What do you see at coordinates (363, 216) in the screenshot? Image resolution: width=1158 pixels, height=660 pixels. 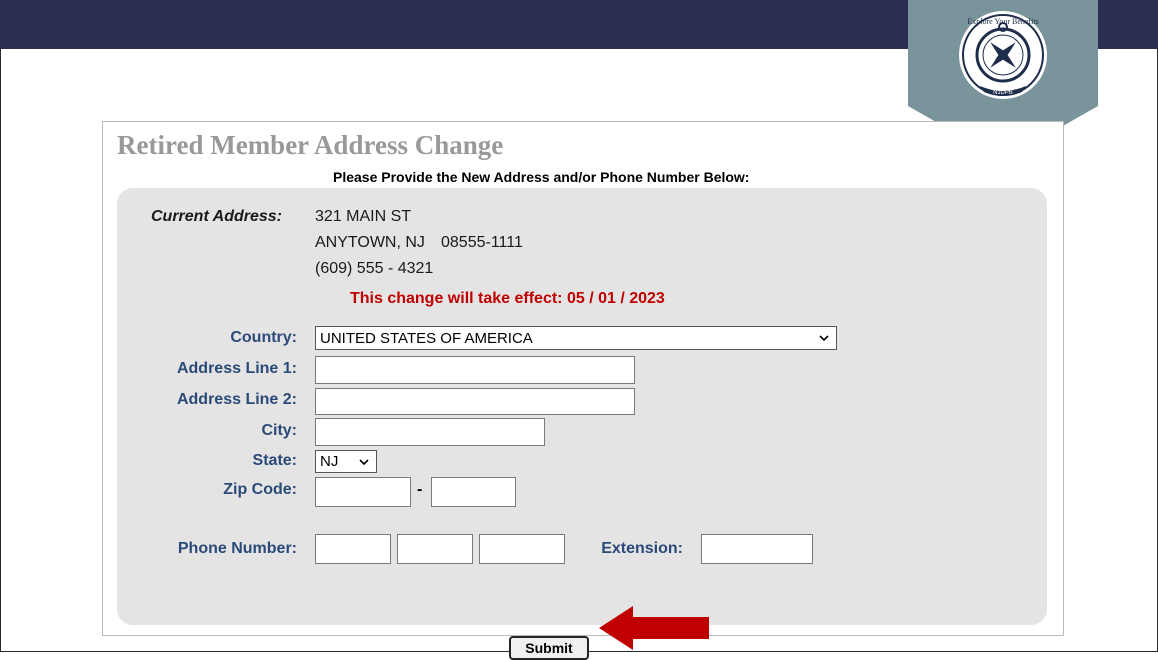 I see `current-address-line1: 321 MAIN ST` at bounding box center [363, 216].